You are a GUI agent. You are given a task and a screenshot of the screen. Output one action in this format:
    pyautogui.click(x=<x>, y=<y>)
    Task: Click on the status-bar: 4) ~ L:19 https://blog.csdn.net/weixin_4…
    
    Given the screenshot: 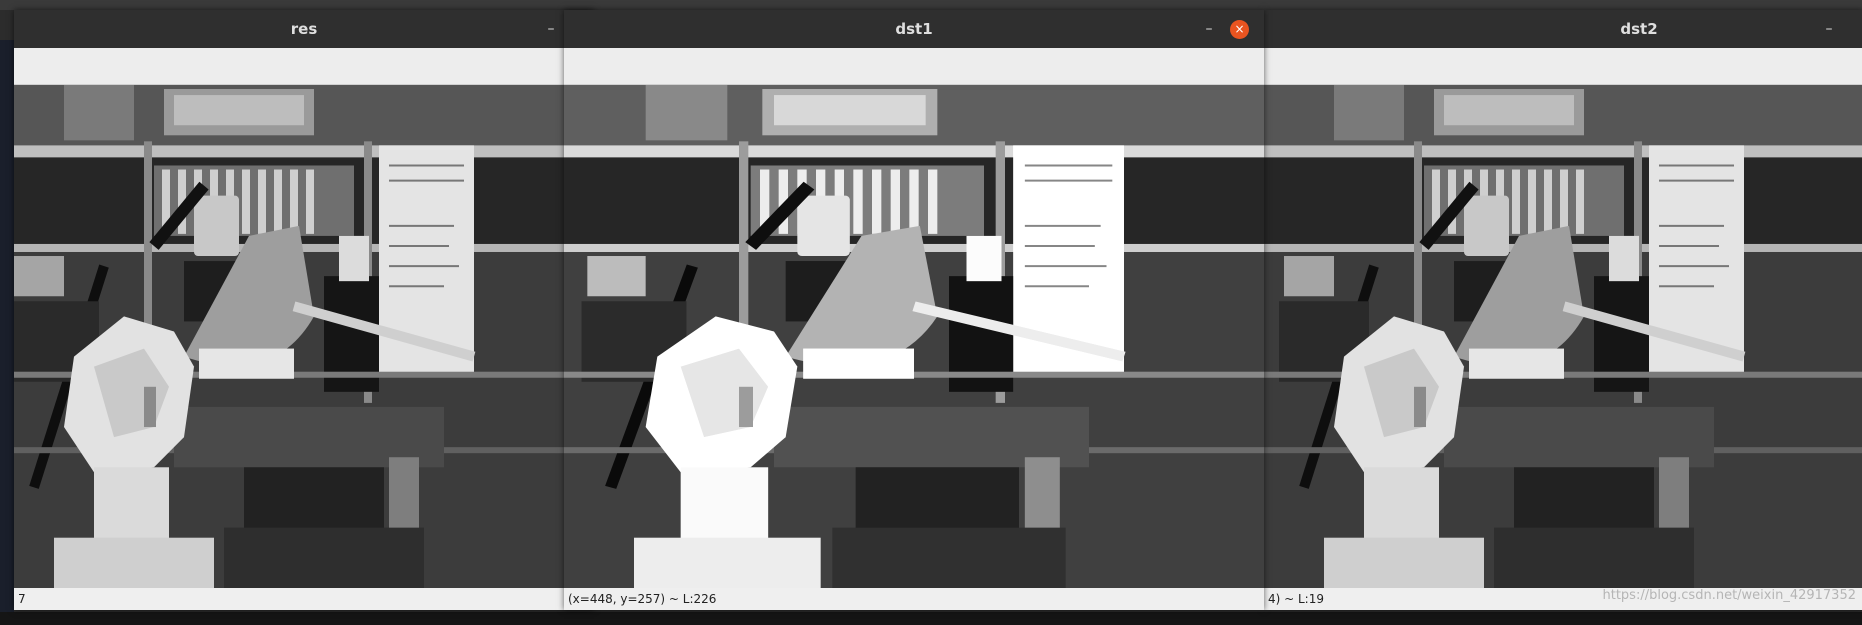 What is the action you would take?
    pyautogui.click(x=1563, y=599)
    